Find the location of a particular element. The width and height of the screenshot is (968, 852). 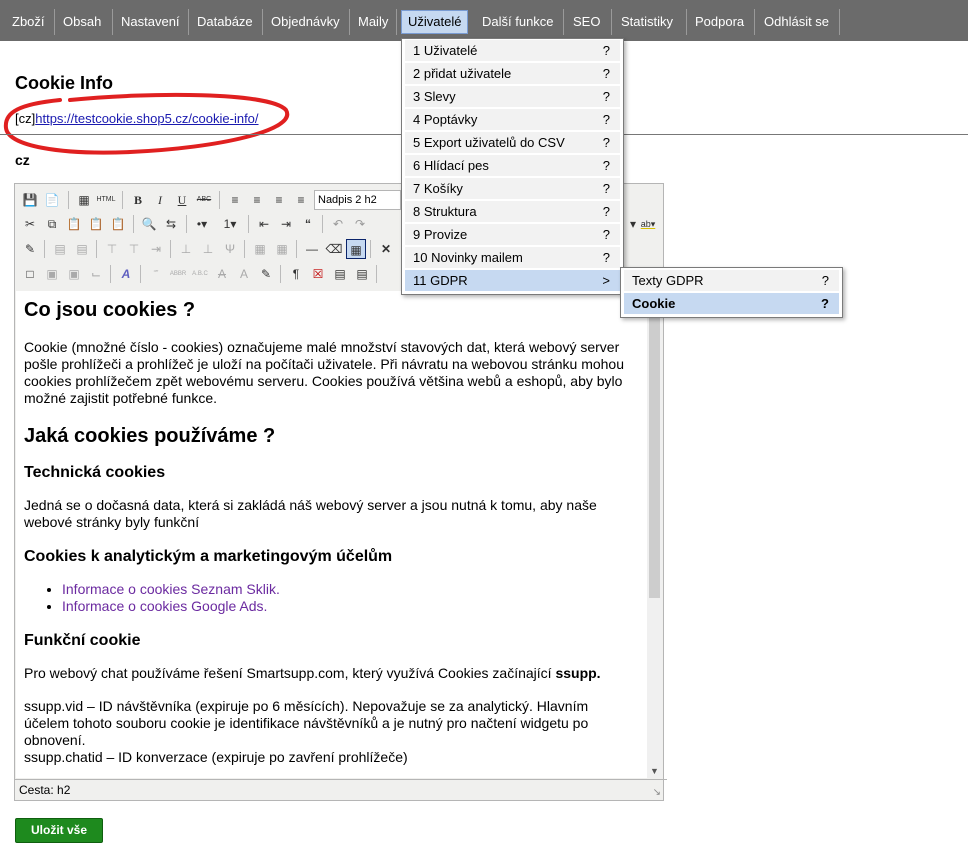

underline-icon: U is located at coordinates (182, 200).